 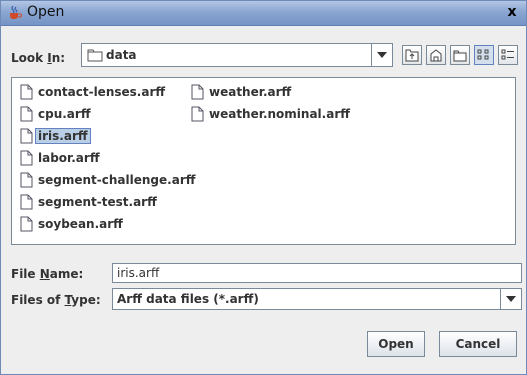 I want to click on window-title: Open, so click(x=46, y=12).